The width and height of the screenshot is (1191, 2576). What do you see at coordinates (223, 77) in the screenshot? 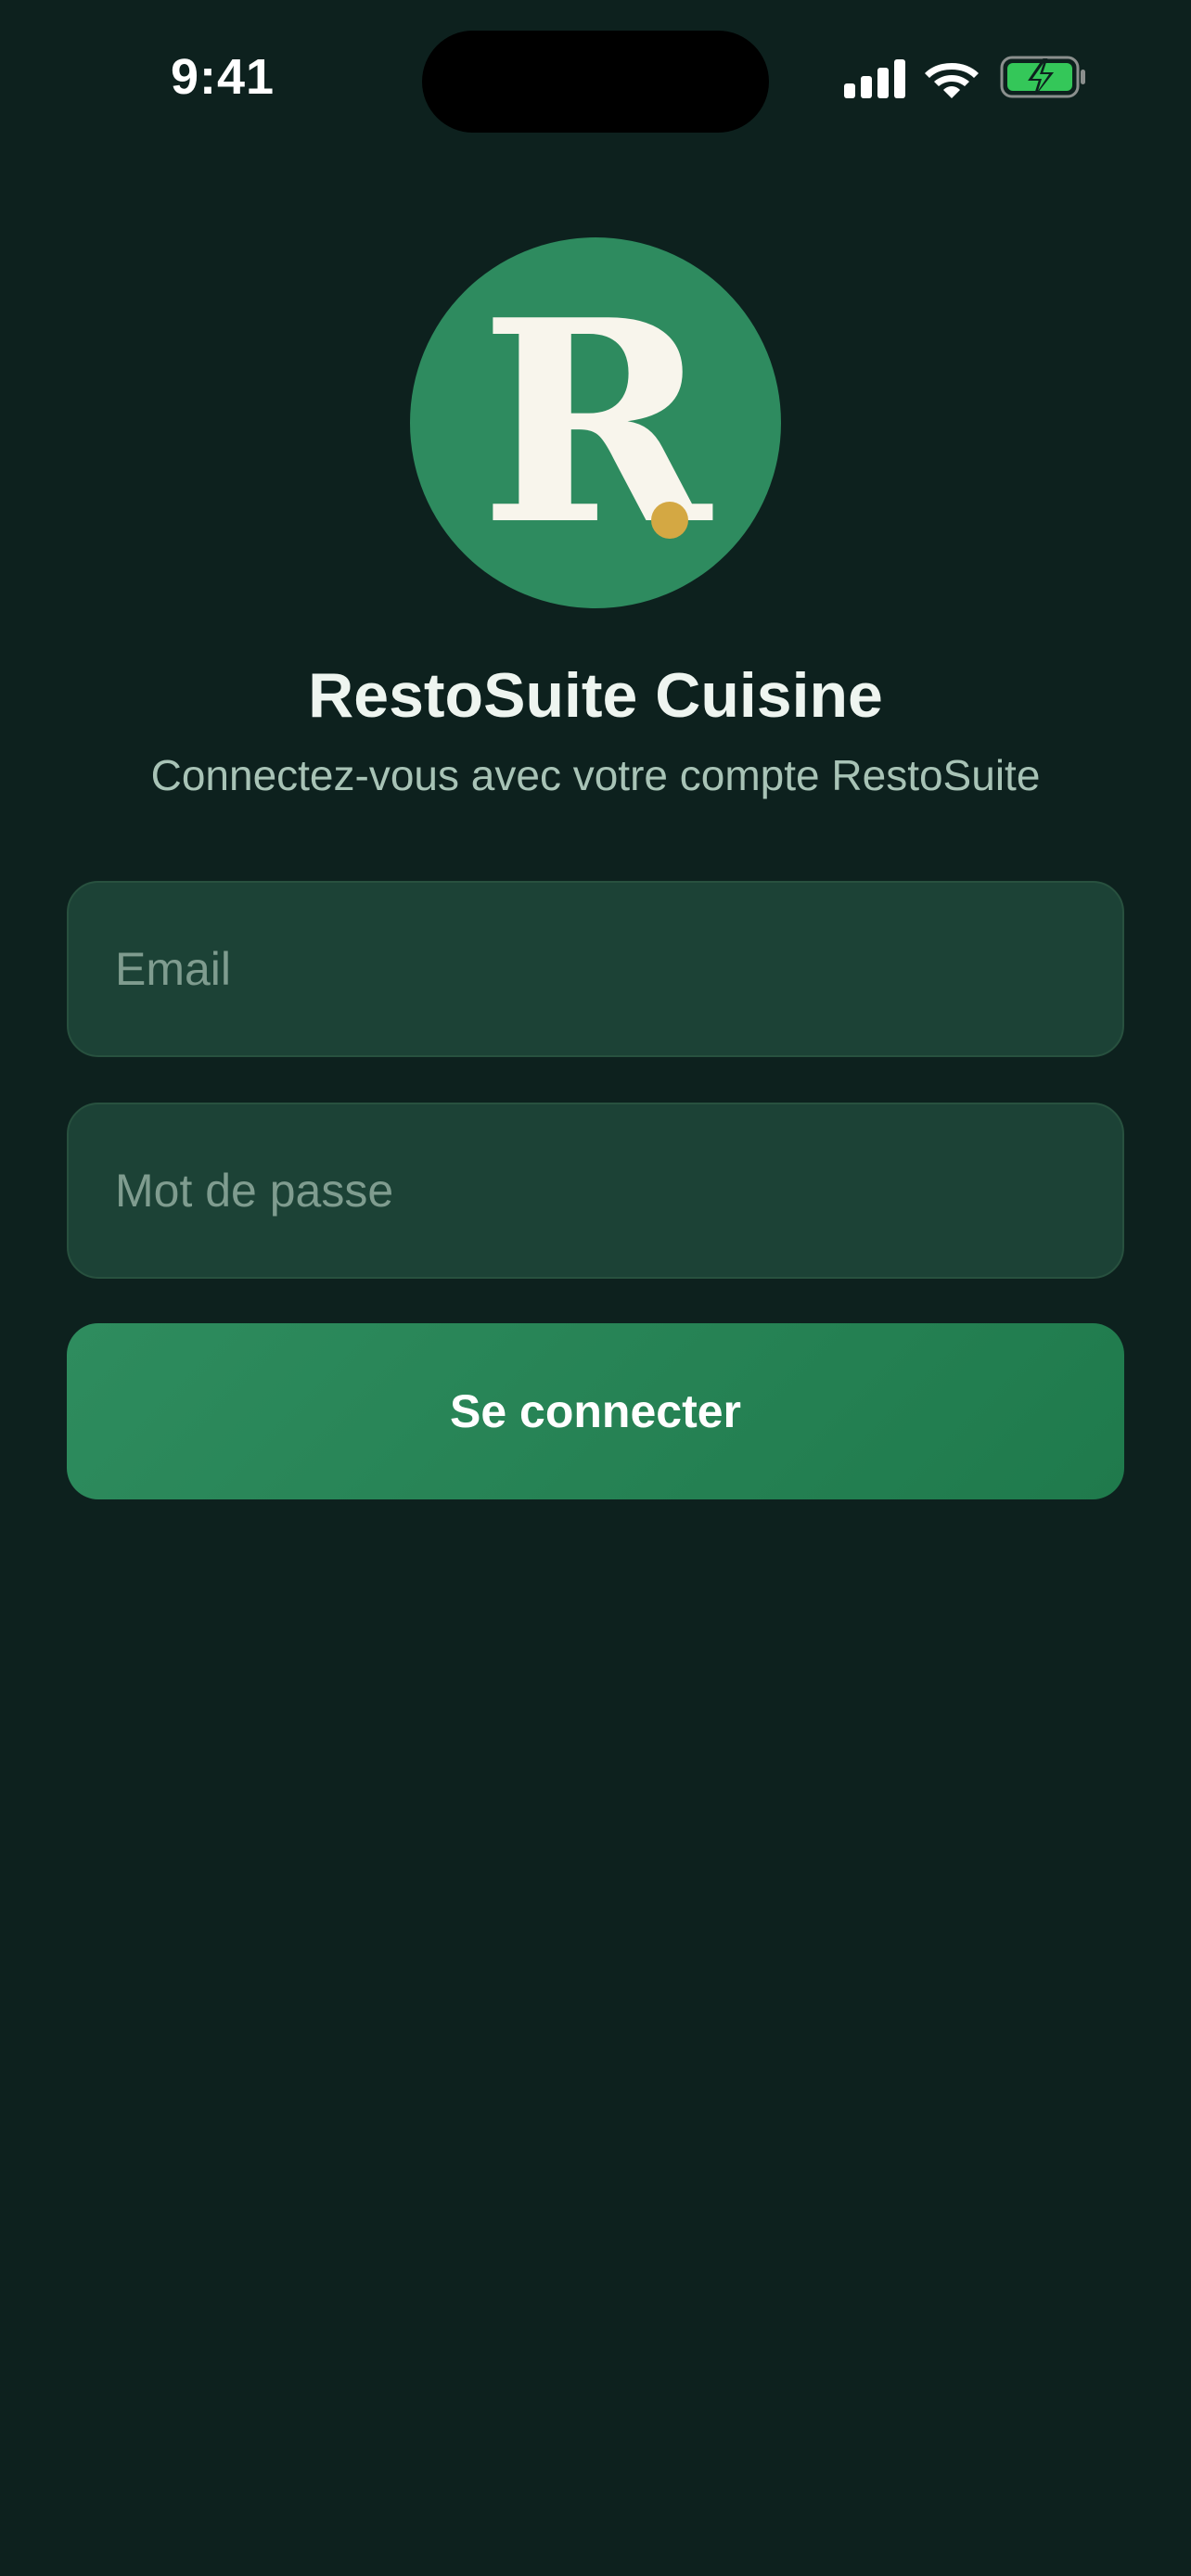
I see `status-time: 9:41` at bounding box center [223, 77].